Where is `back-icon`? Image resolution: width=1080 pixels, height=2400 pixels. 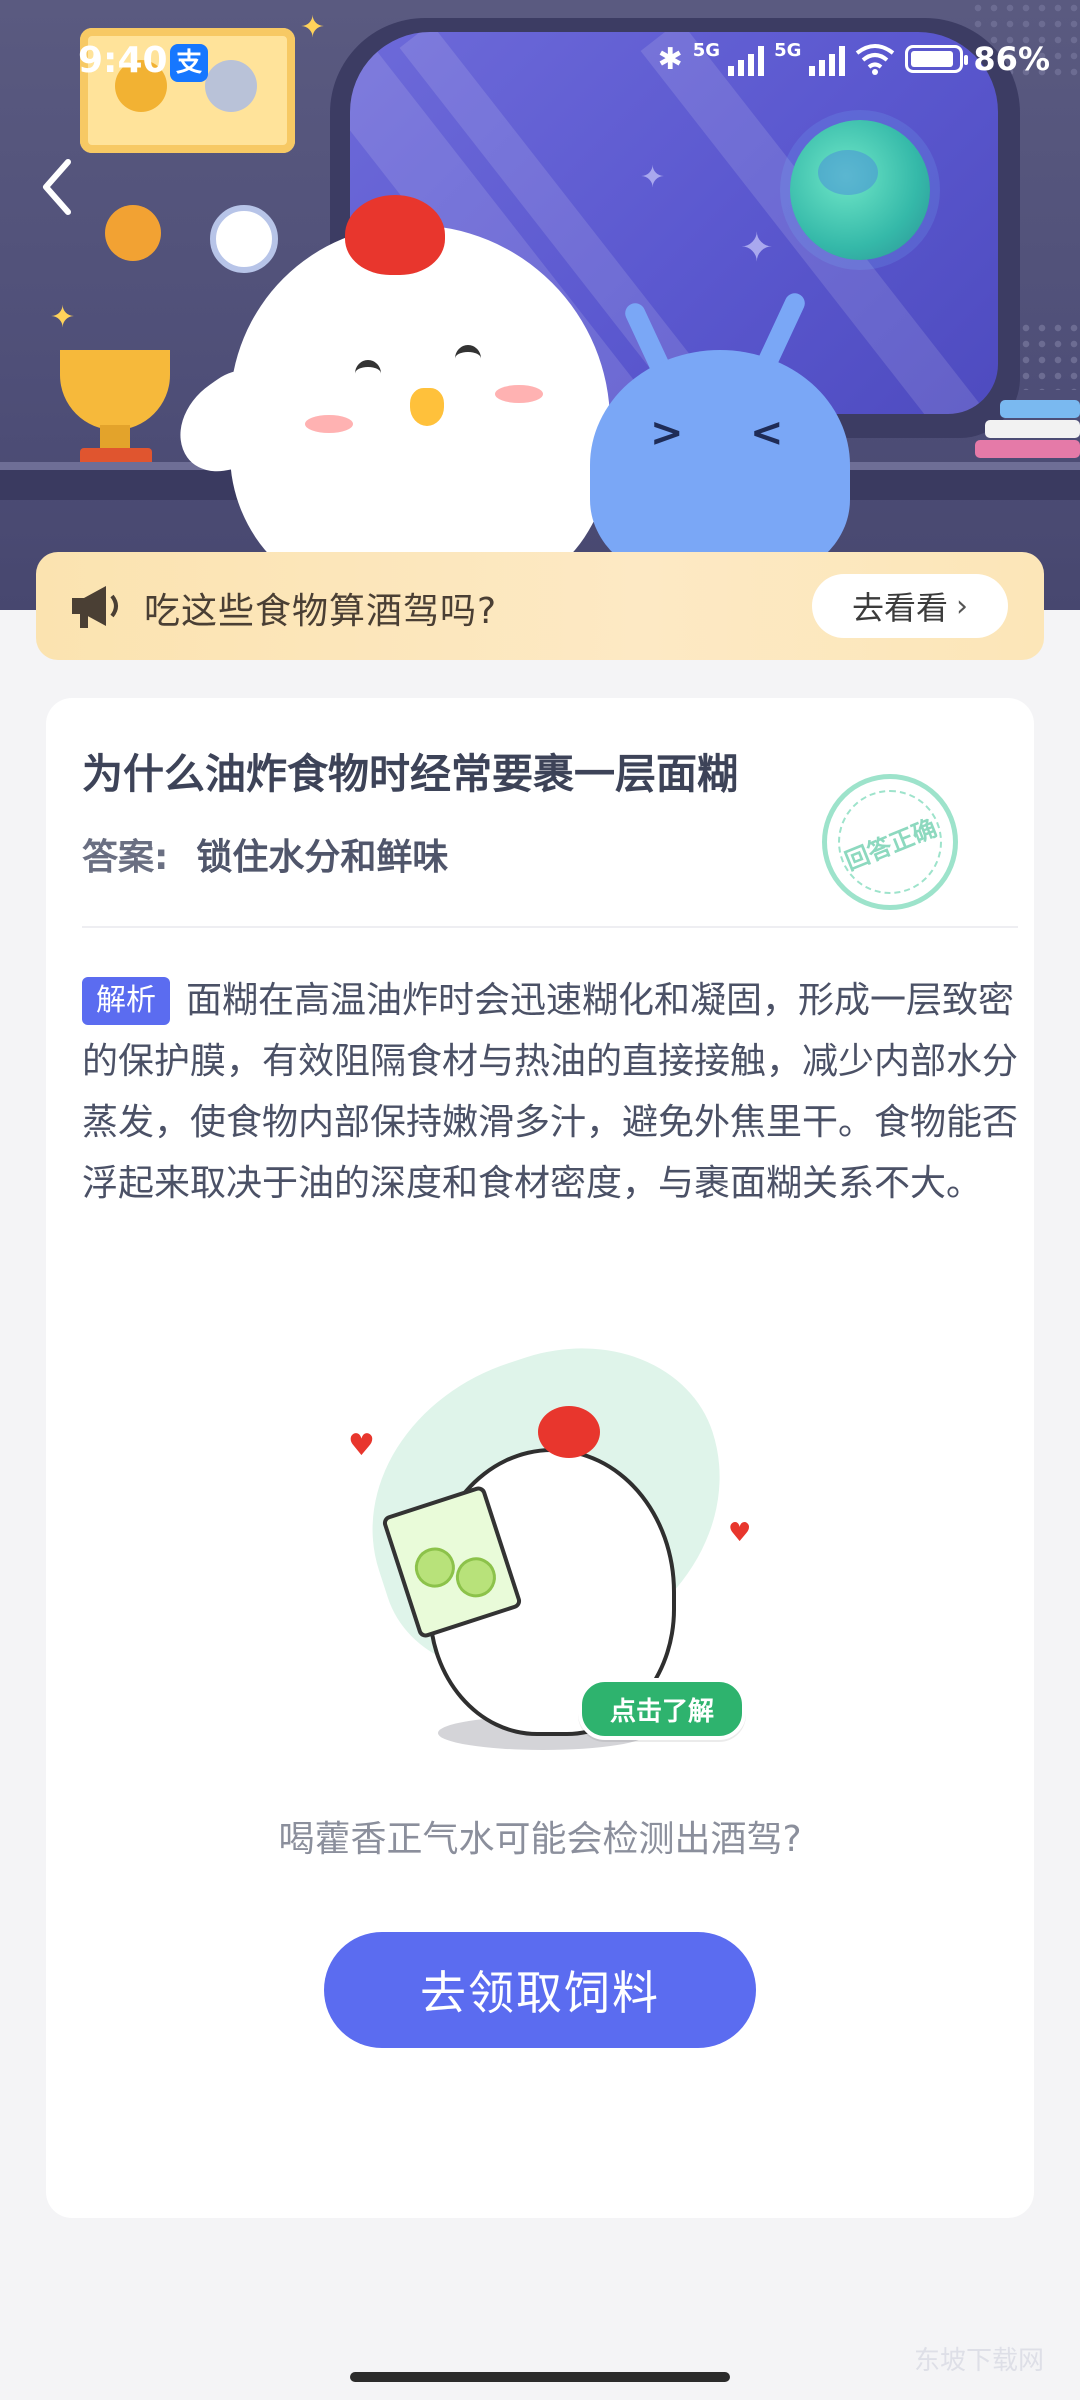
back-icon is located at coordinates (57, 187).